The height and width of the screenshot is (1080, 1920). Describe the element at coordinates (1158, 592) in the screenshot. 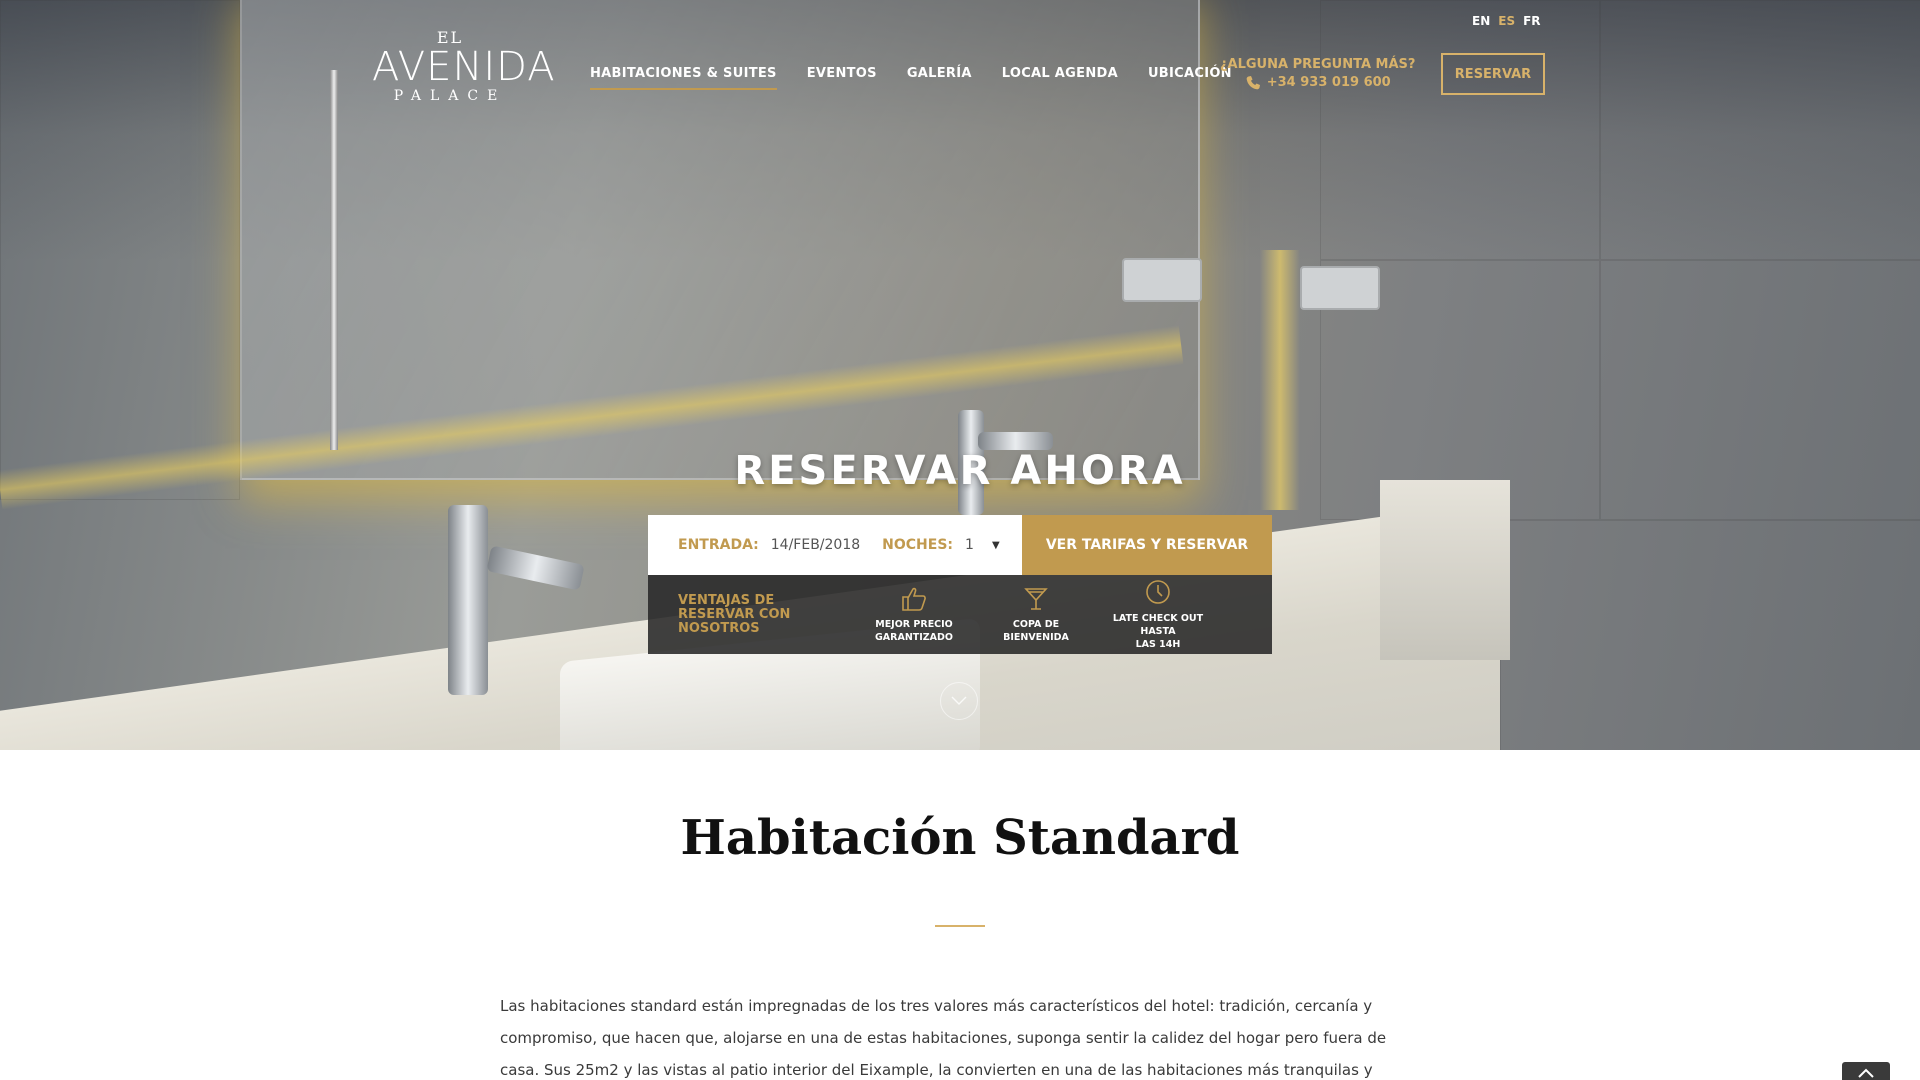

I see `clock-icon` at that location.